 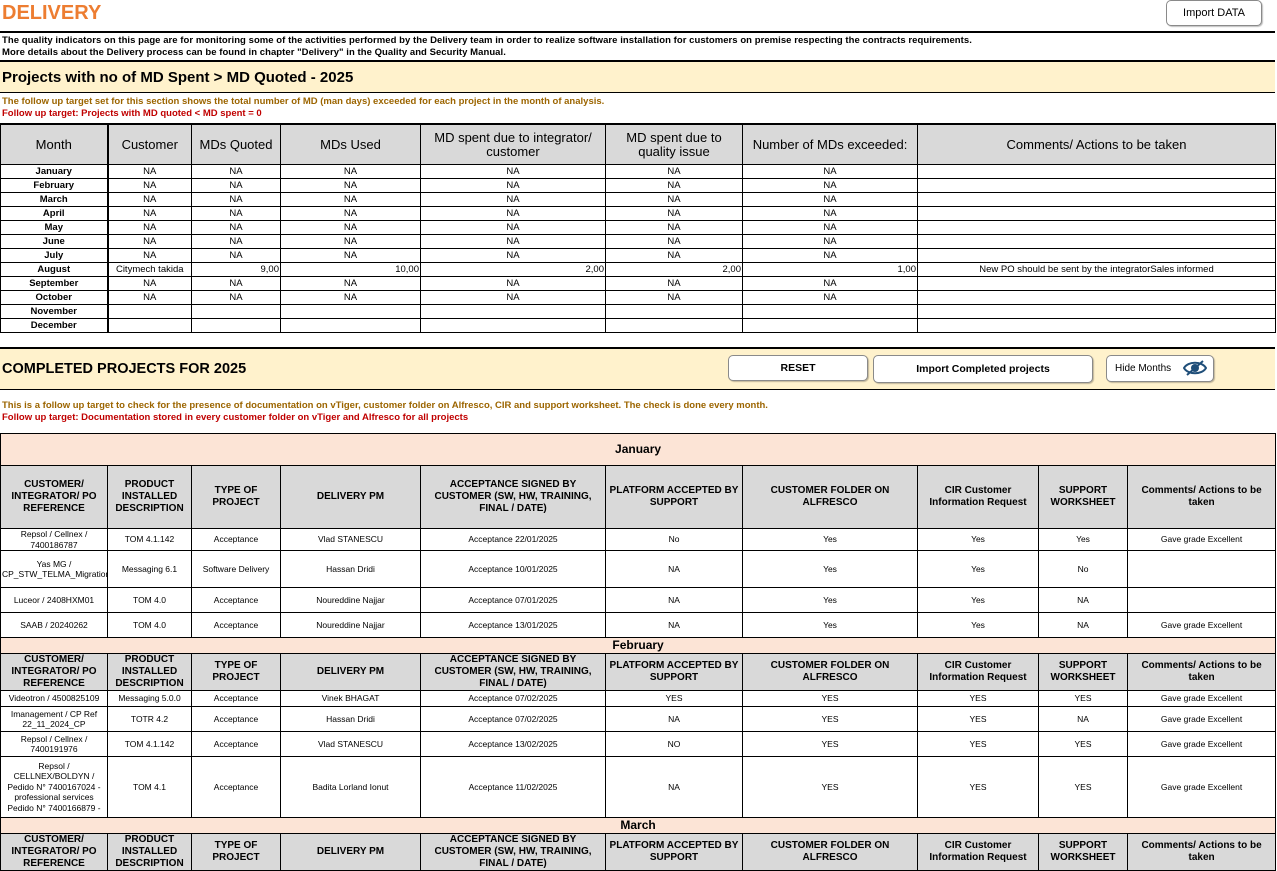 What do you see at coordinates (54, 171) in the screenshot?
I see `md-month-cell: January` at bounding box center [54, 171].